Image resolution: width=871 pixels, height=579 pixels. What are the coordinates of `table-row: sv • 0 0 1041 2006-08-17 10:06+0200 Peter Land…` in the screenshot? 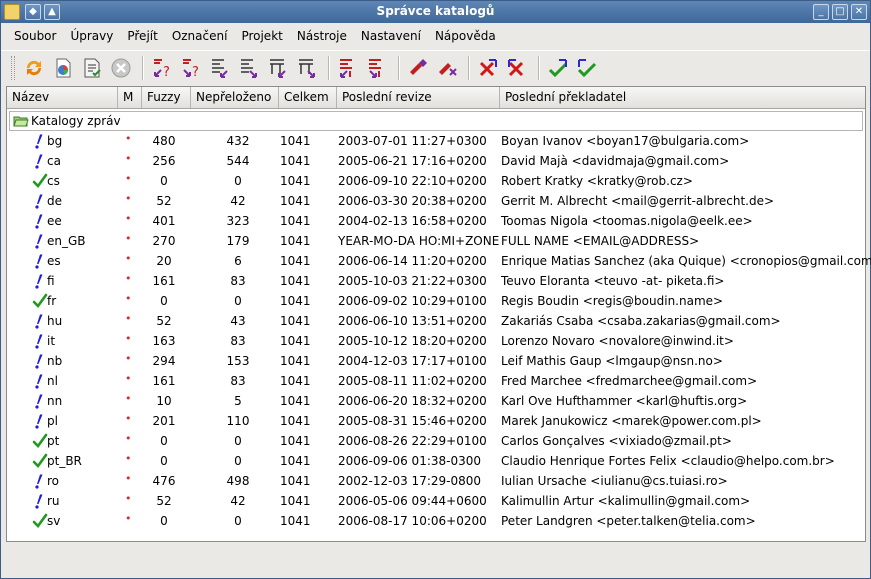 It's located at (436, 521).